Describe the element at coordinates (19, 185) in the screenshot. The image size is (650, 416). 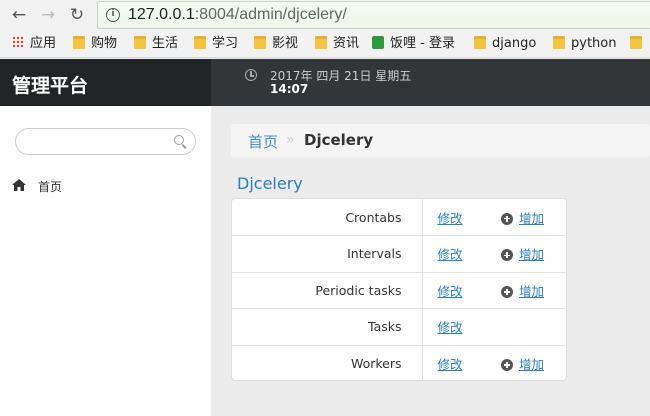
I see `home-icon` at that location.